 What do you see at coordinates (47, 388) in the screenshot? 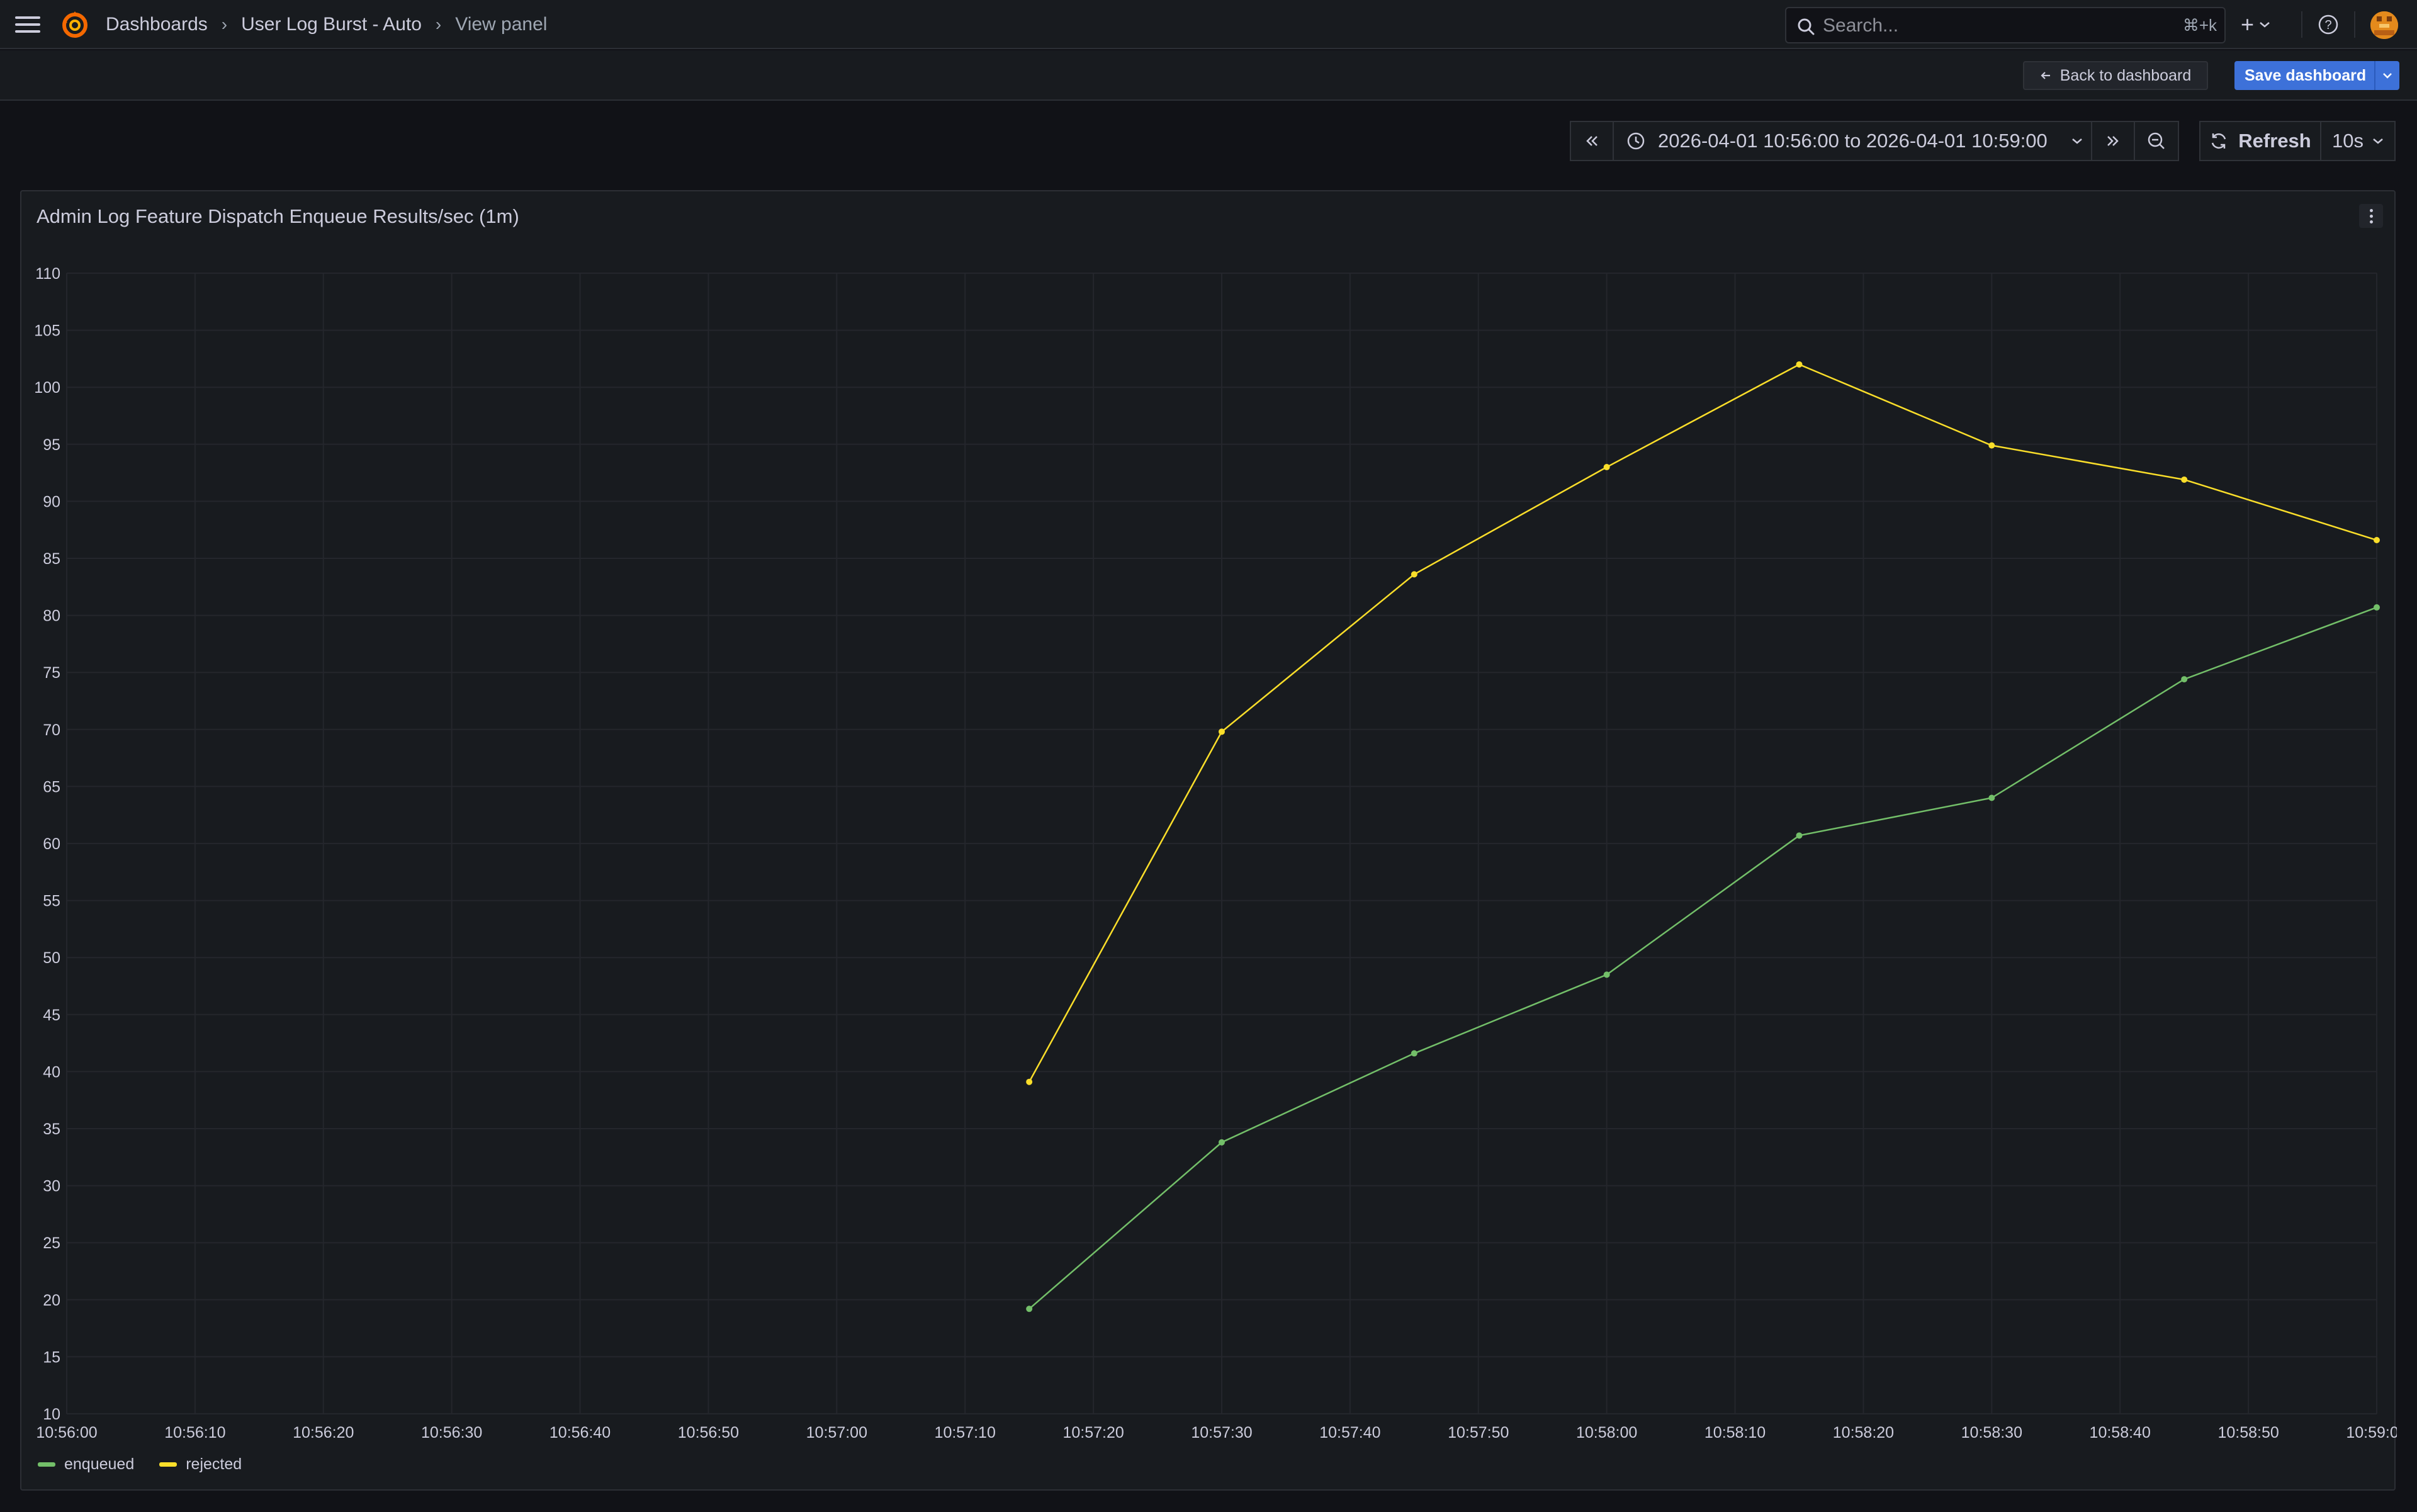
I see `y-tick-label: 100` at bounding box center [47, 388].